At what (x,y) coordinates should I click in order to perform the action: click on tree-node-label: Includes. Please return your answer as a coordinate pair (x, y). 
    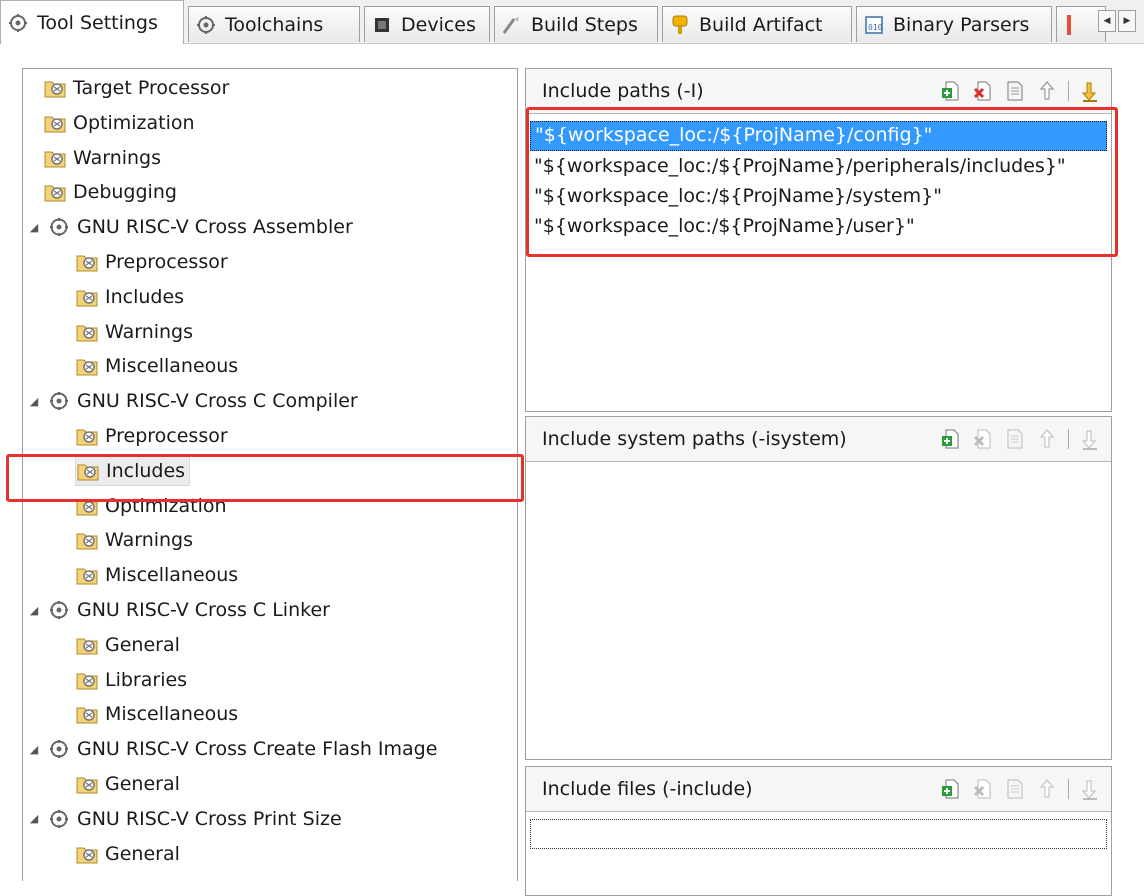
    Looking at the image, I should click on (145, 296).